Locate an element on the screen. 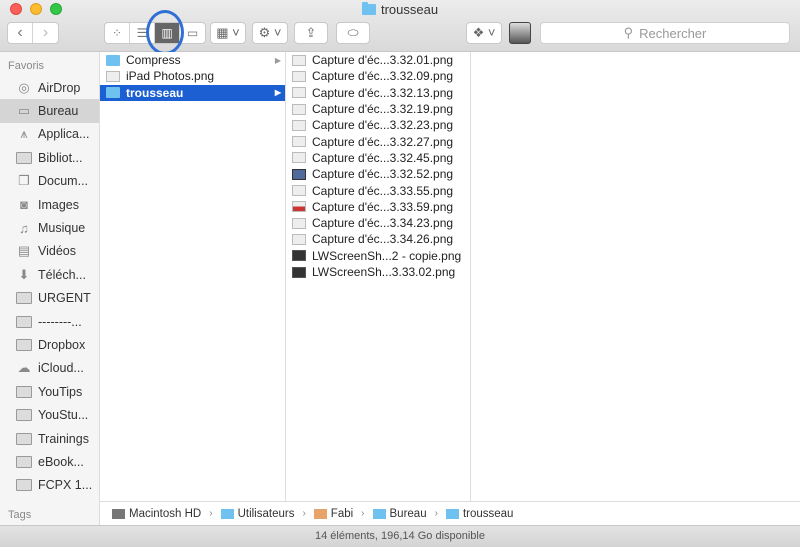  file-row: Capture d'éc...3.32.23.png is located at coordinates (378, 125).